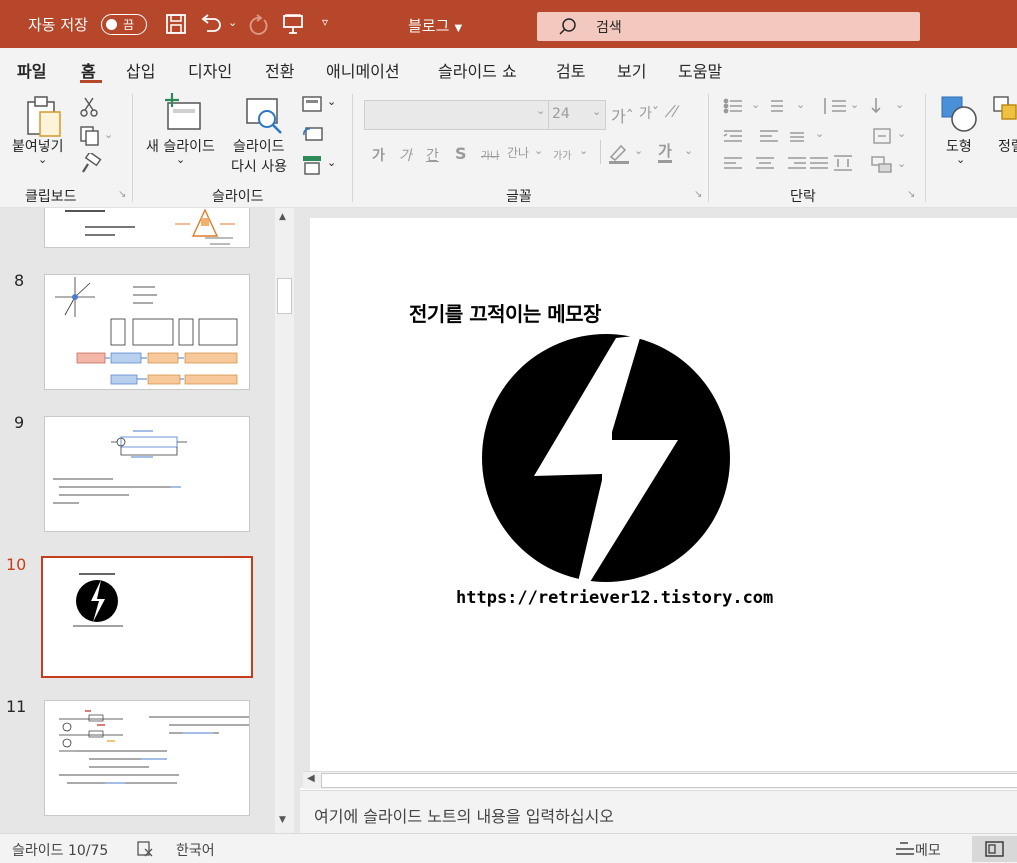 This screenshot has height=863, width=1017. Describe the element at coordinates (615, 598) in the screenshot. I see `slide-url: https://retriever12.tistory.com` at that location.